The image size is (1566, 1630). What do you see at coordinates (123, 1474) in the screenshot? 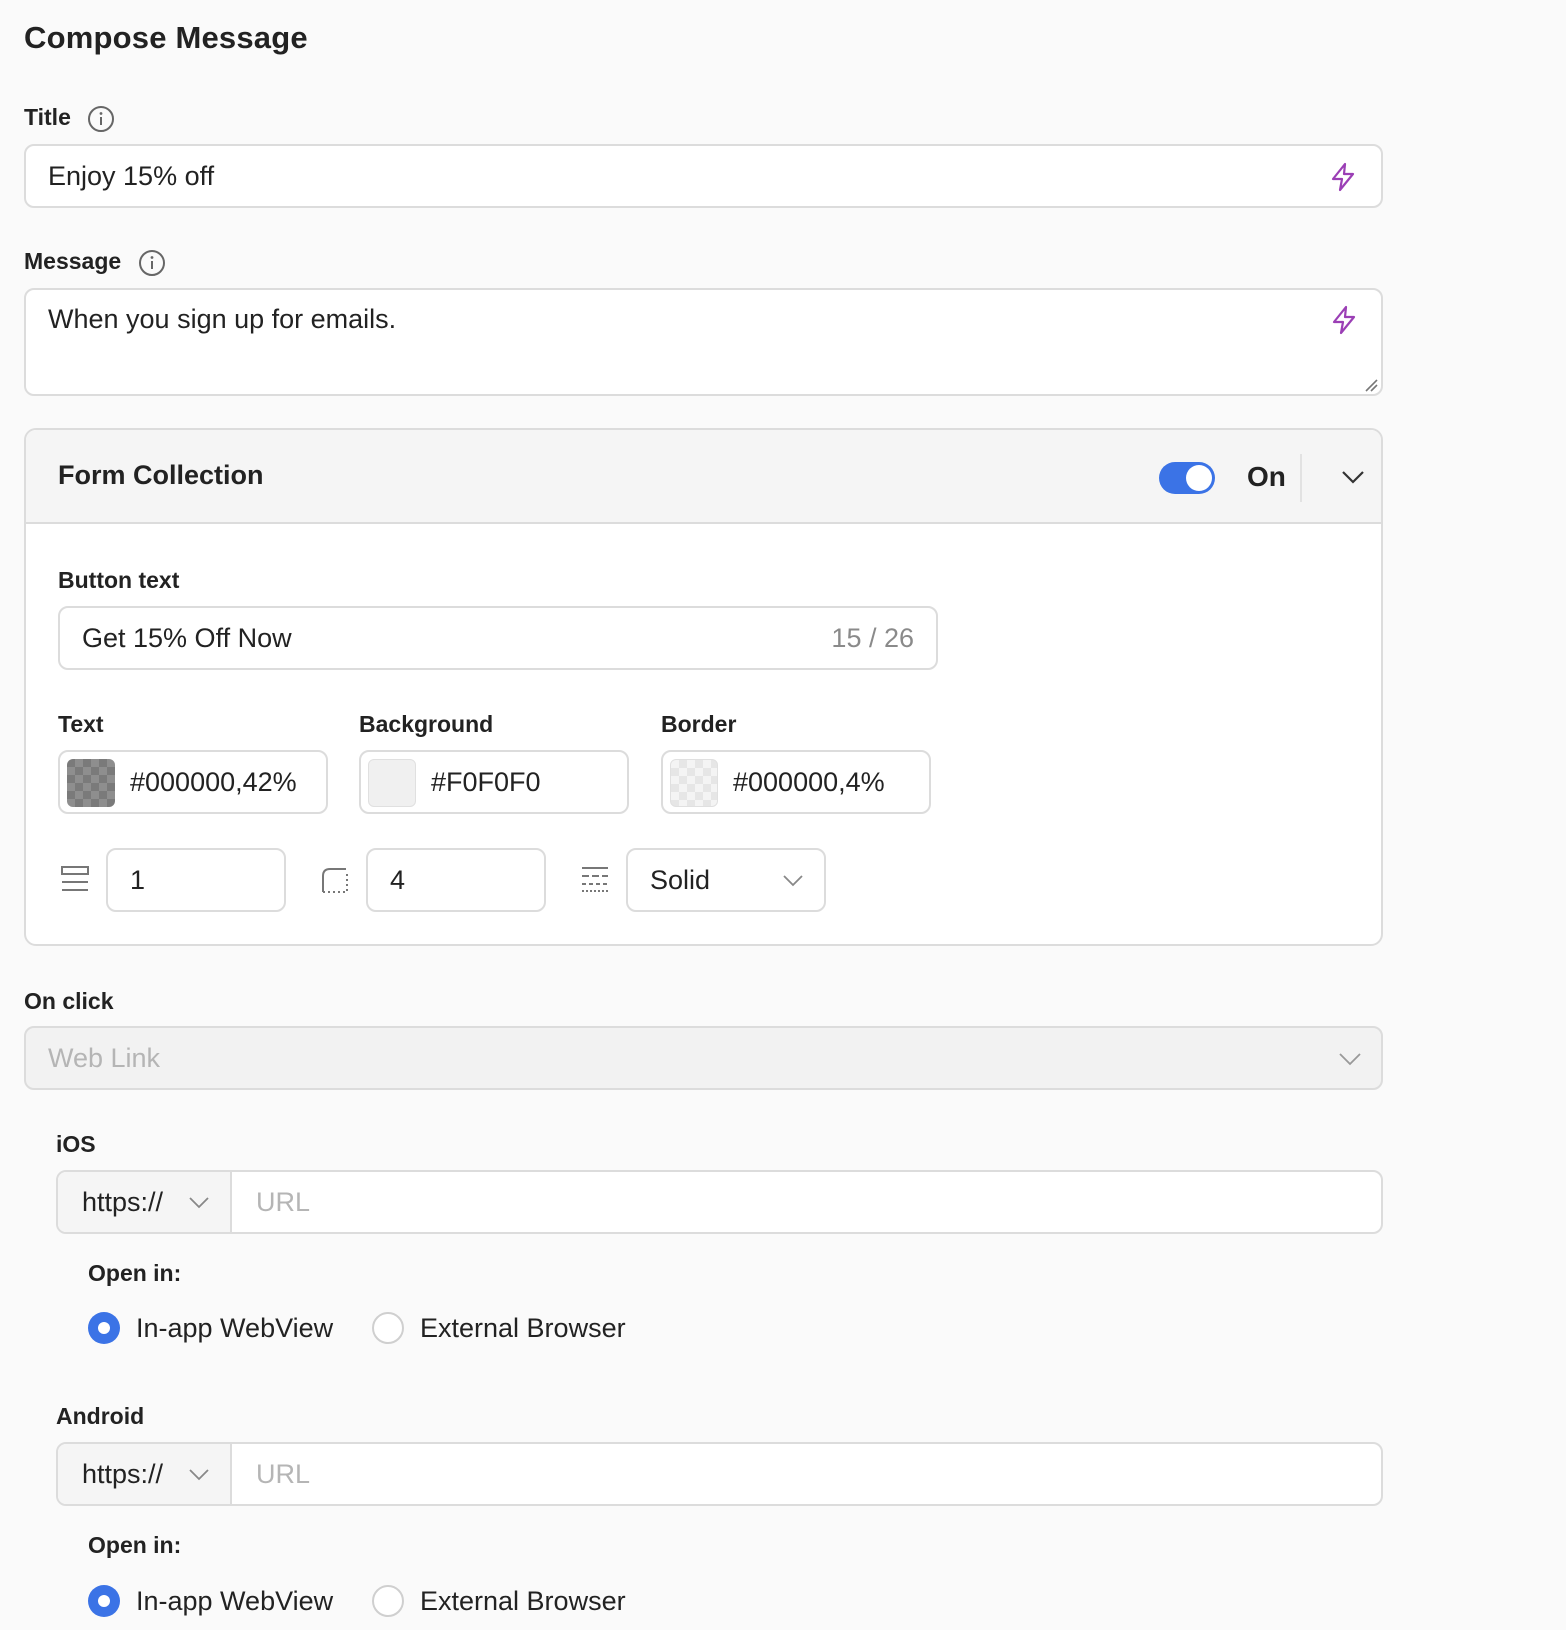
I see `android-protocol-value: https://` at bounding box center [123, 1474].